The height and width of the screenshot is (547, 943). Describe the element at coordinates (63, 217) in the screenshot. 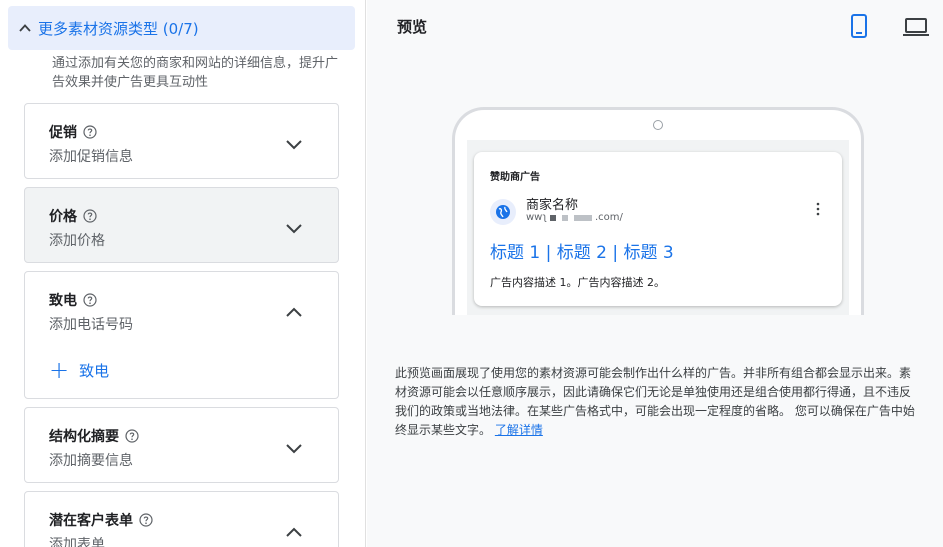

I see `card-title: 价格` at that location.